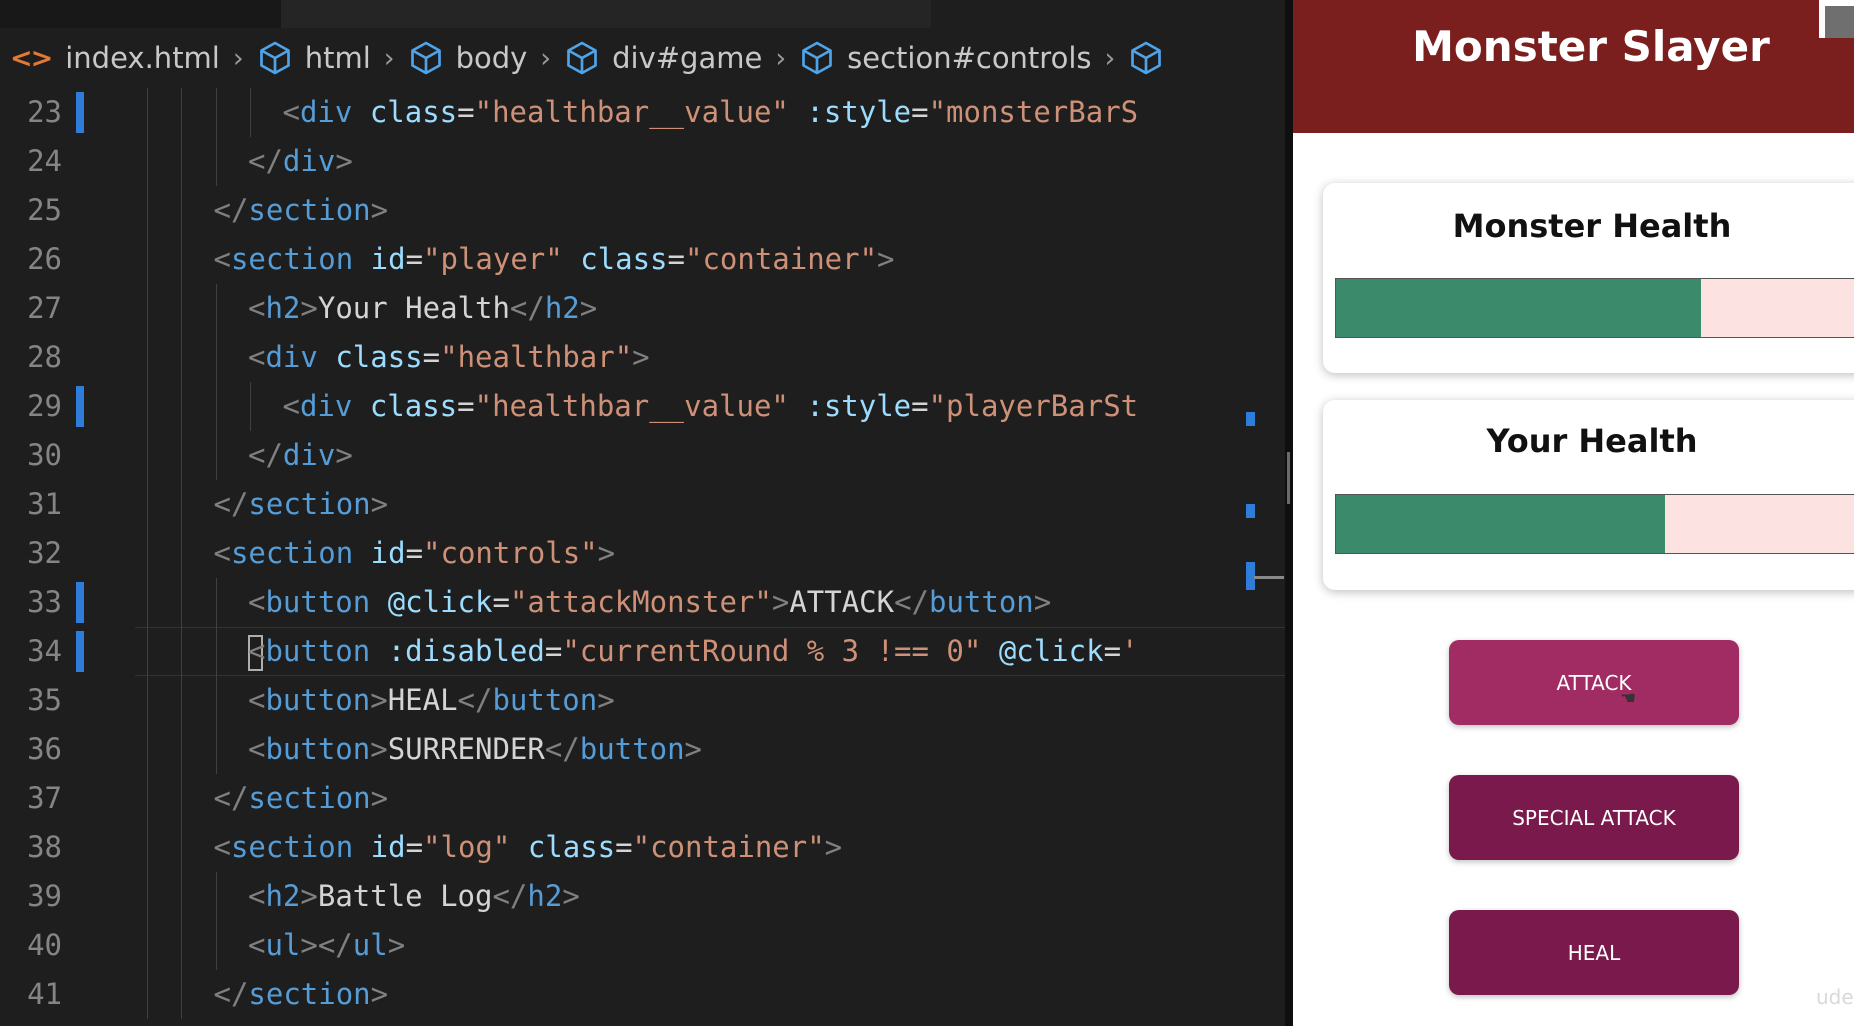  I want to click on breadcrumb-section-controls: section#controls, so click(945, 58).